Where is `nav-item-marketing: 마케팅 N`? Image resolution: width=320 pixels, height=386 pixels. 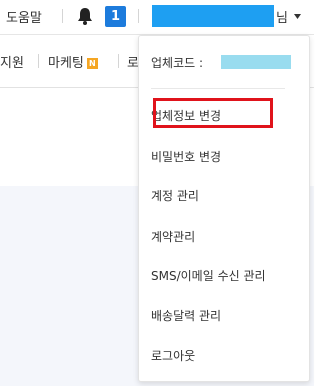 nav-item-marketing: 마케팅 N is located at coordinates (73, 61).